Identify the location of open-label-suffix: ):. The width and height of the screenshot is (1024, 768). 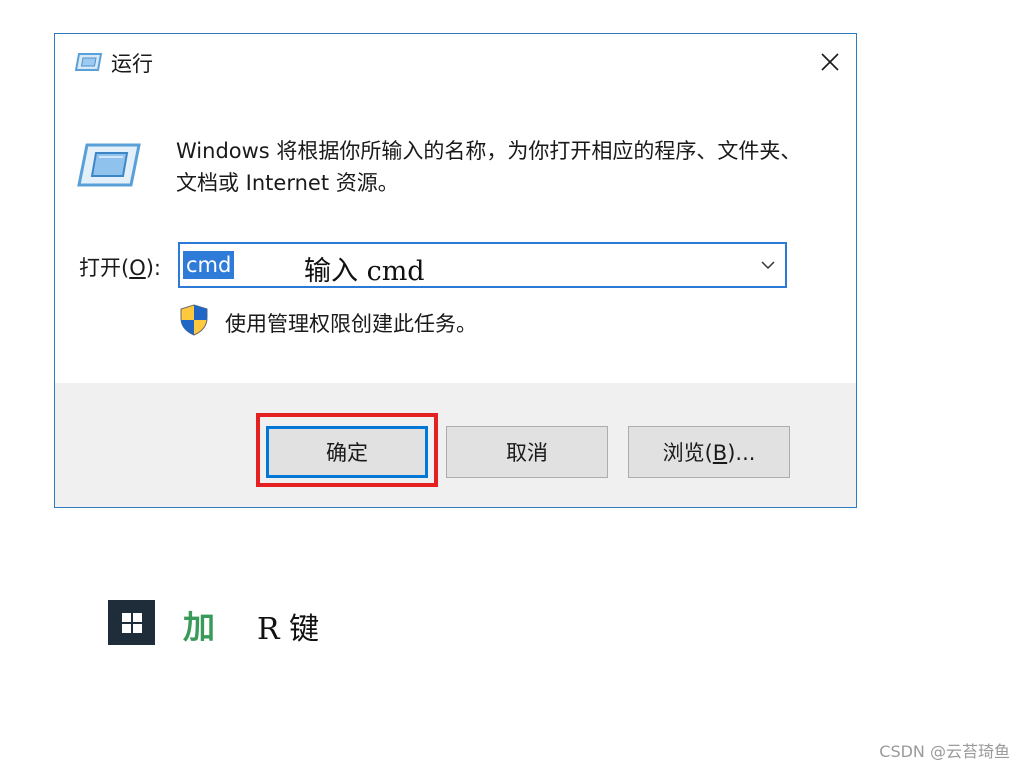
(153, 268).